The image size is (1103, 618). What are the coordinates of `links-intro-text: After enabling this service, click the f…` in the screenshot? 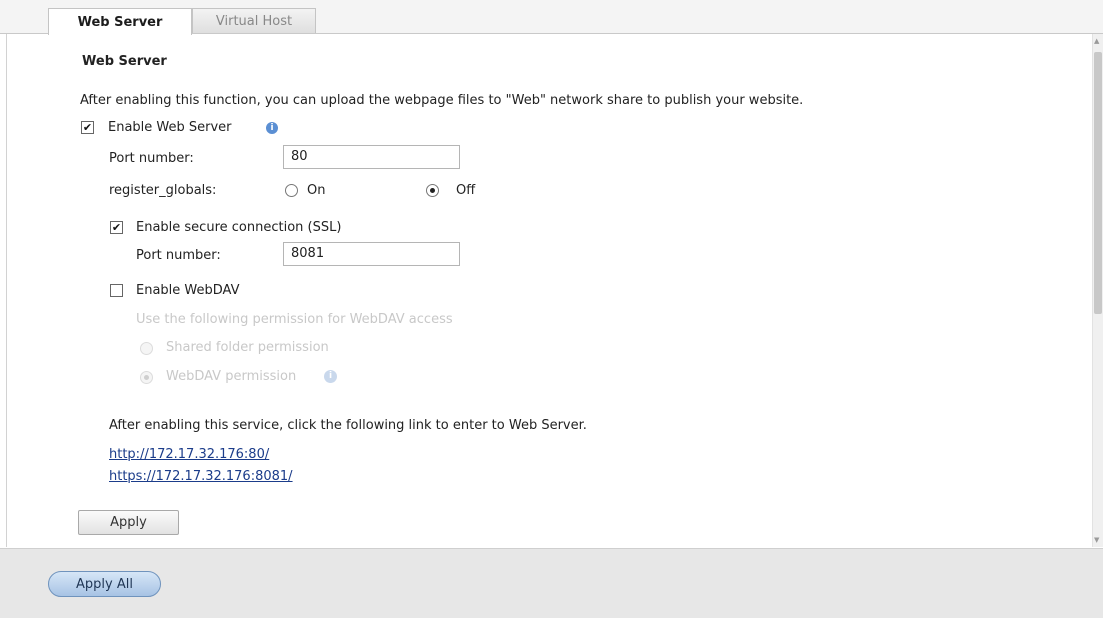 It's located at (348, 425).